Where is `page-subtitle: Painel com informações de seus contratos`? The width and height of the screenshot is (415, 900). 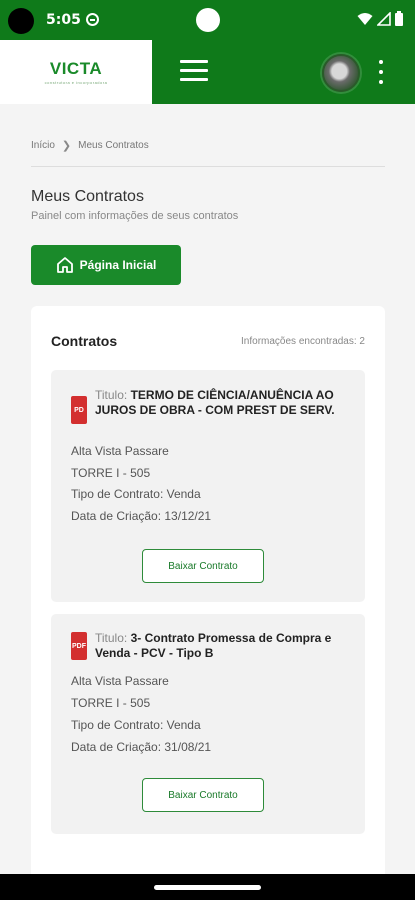
page-subtitle: Painel com informações de seus contratos is located at coordinates (135, 216).